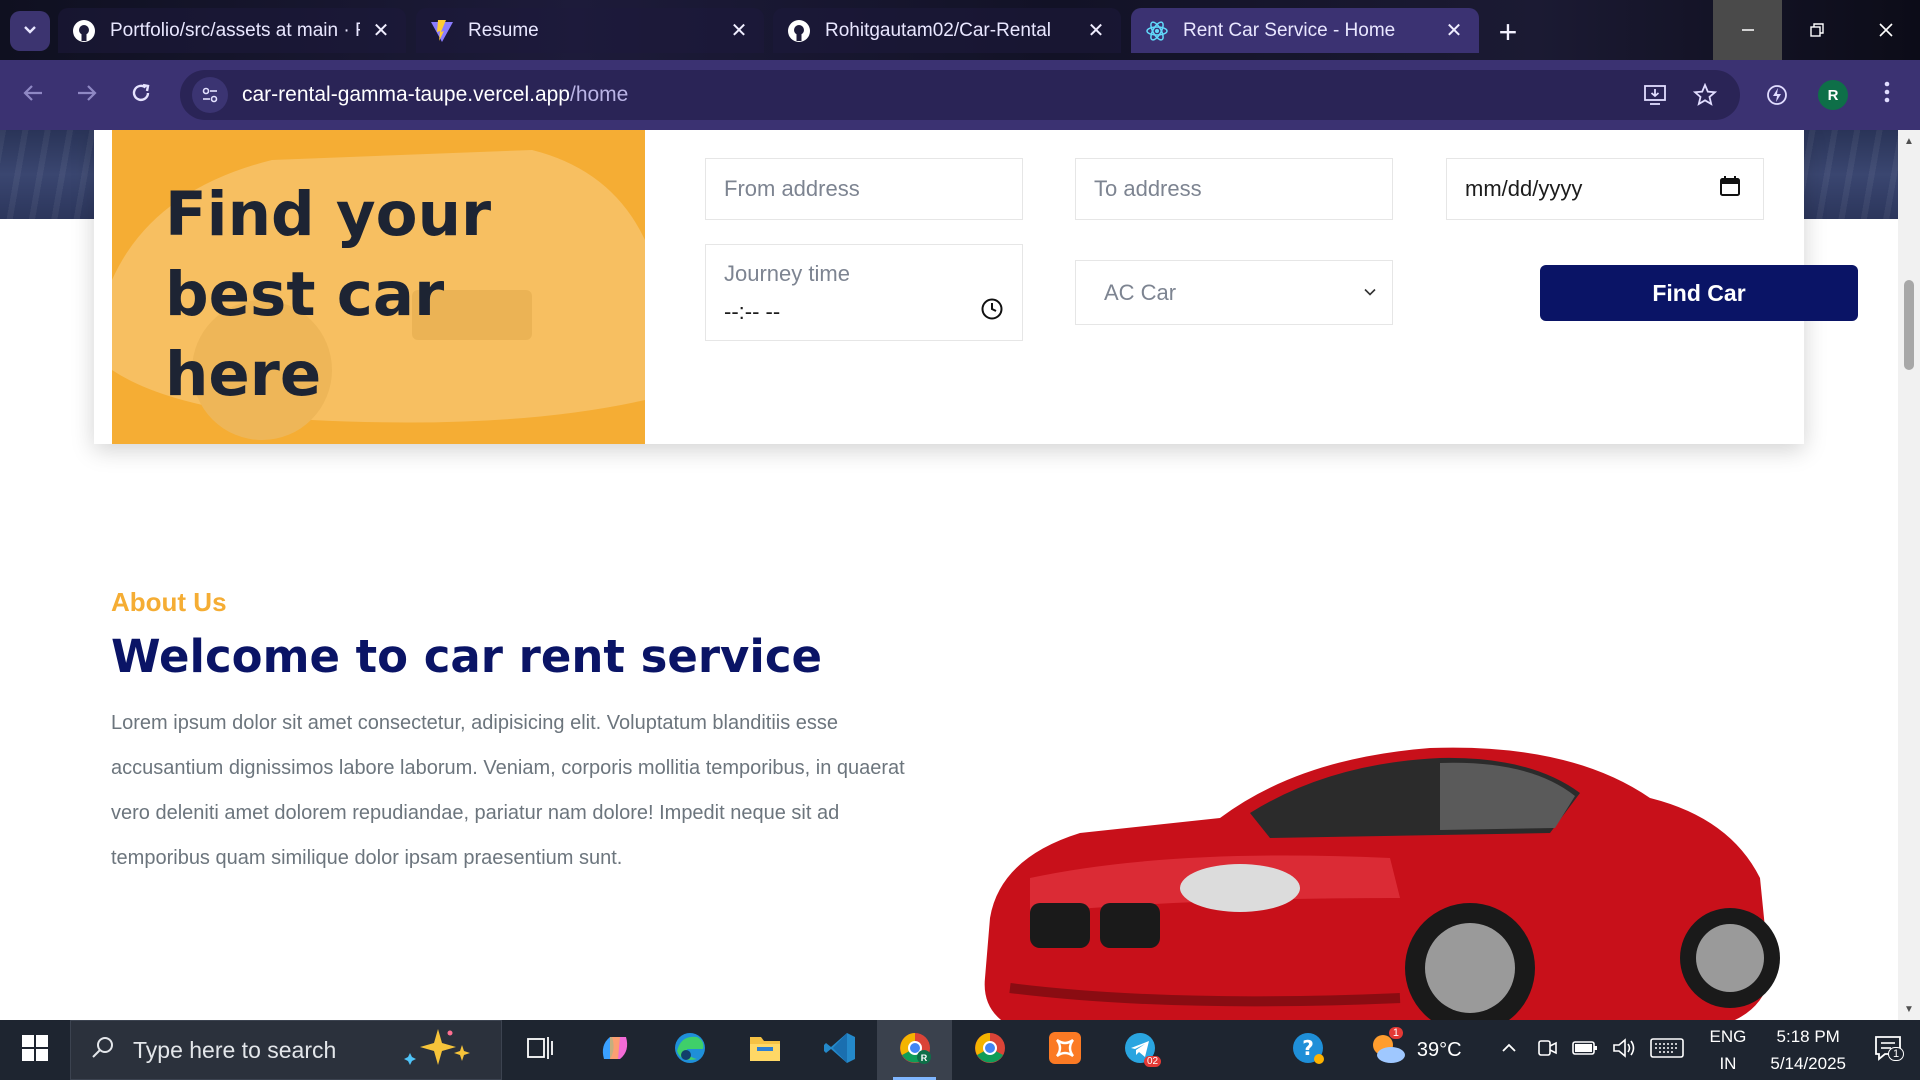  What do you see at coordinates (1395, 1032) in the screenshot?
I see `weather-alert-badge: 1` at bounding box center [1395, 1032].